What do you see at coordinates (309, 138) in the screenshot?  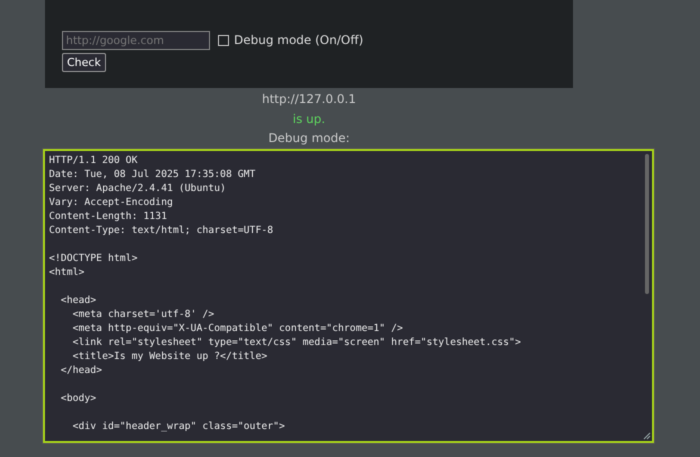 I see `debug-mode-label: Debug mode:` at bounding box center [309, 138].